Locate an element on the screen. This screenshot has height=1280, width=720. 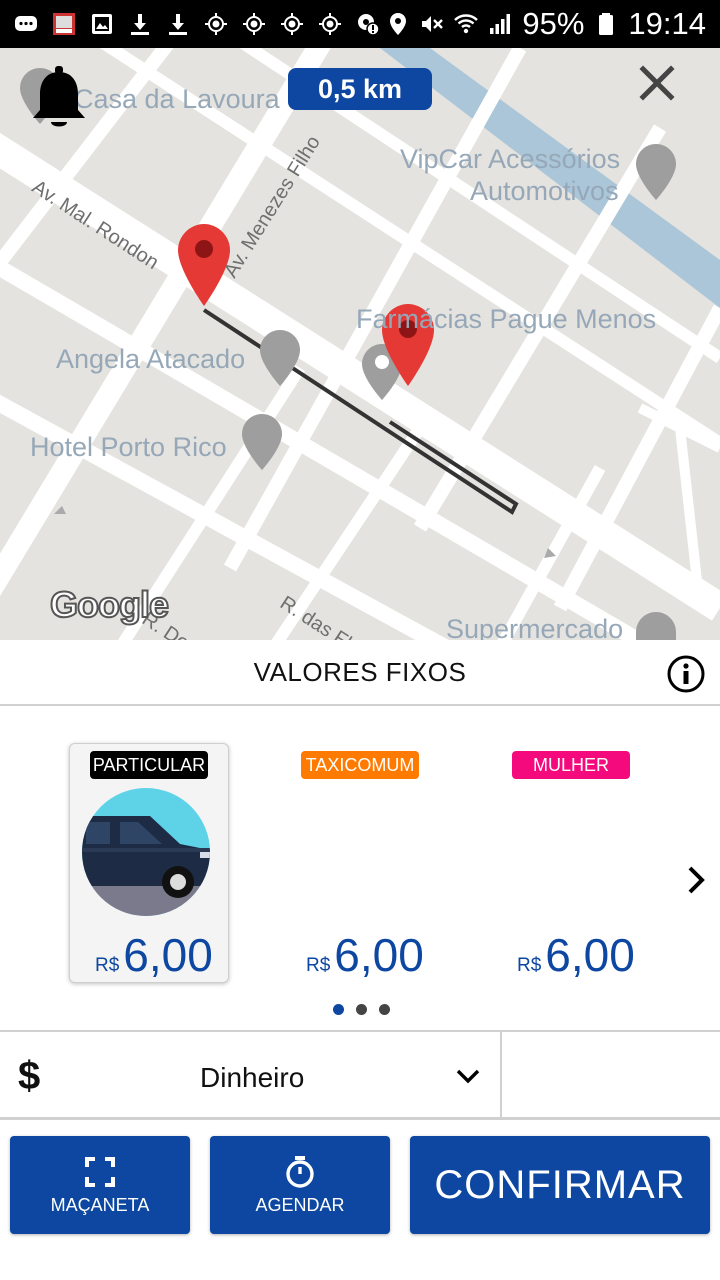
payment-method-select: $ Dinheiro is located at coordinates (251, 1076).